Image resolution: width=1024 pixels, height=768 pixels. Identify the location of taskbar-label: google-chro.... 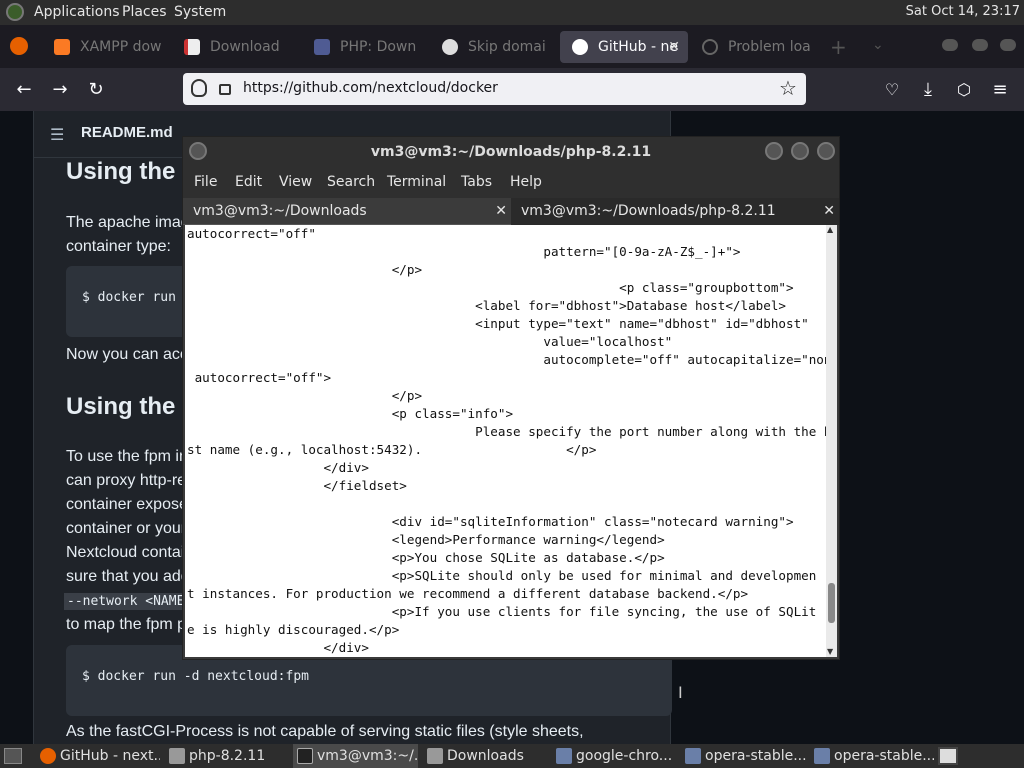
(624, 756).